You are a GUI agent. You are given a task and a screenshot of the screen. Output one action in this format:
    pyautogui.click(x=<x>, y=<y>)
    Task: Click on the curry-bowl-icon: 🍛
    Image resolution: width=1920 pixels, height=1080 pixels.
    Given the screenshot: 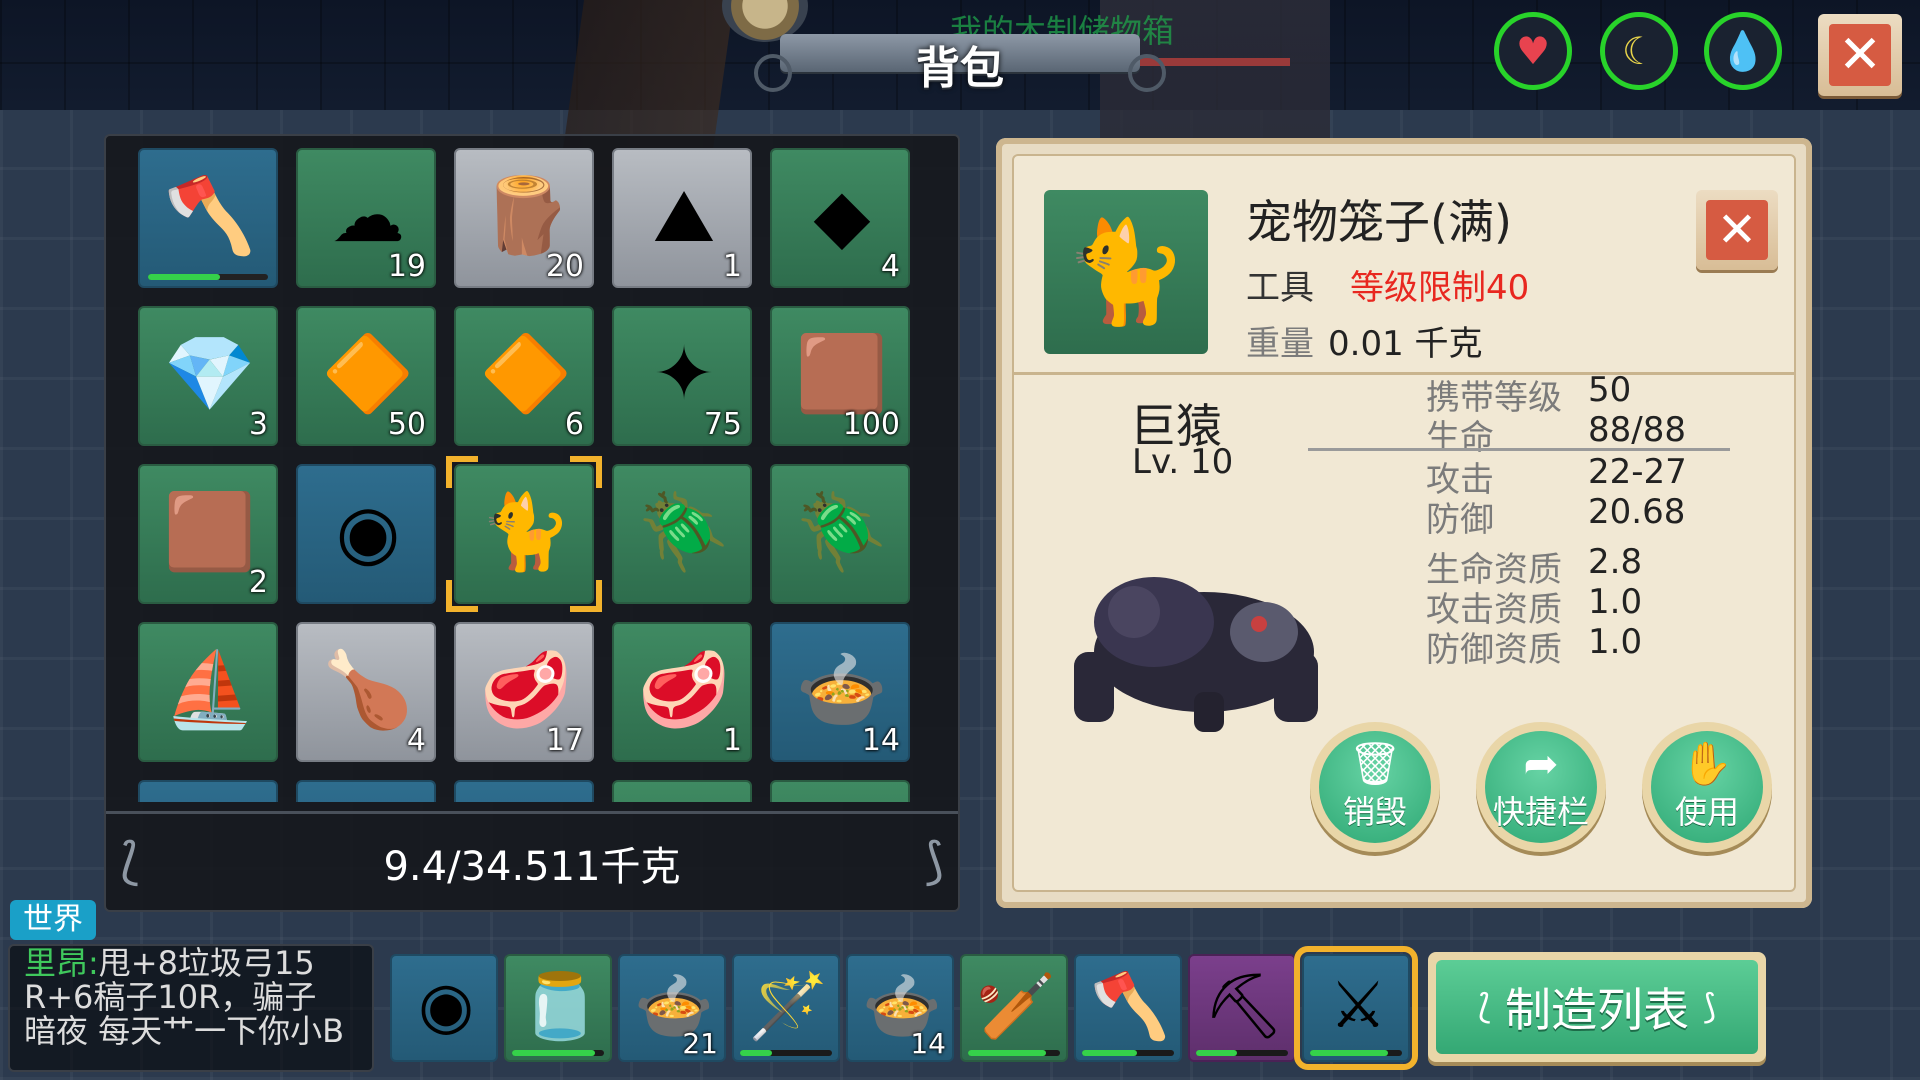 What is the action you would take?
    pyautogui.click(x=368, y=799)
    